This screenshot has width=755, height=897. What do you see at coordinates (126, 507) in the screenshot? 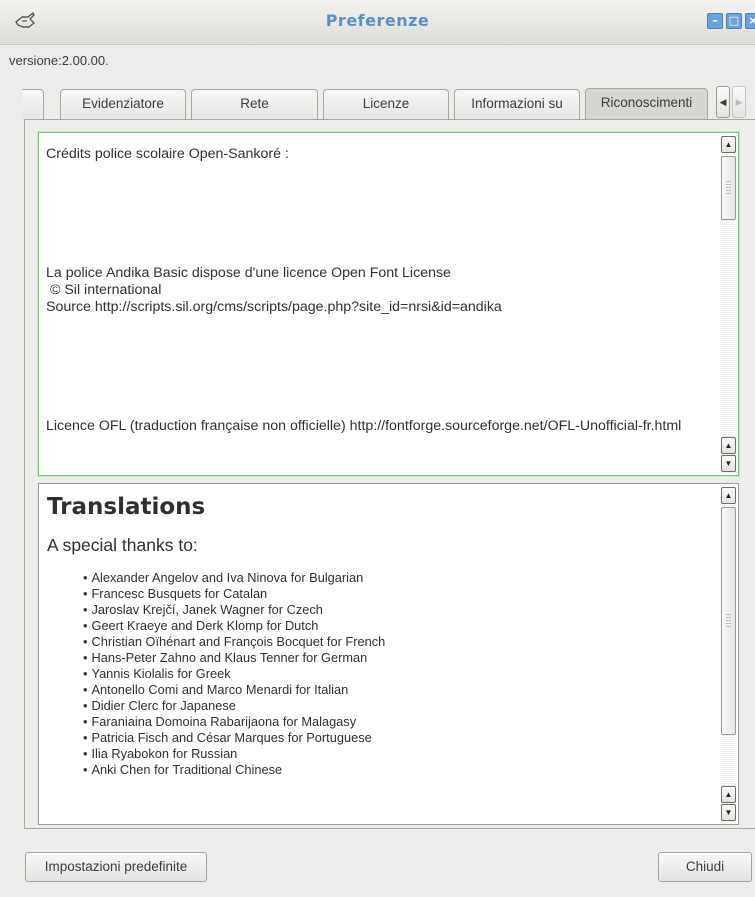
I see `translations-title: Translations` at bounding box center [126, 507].